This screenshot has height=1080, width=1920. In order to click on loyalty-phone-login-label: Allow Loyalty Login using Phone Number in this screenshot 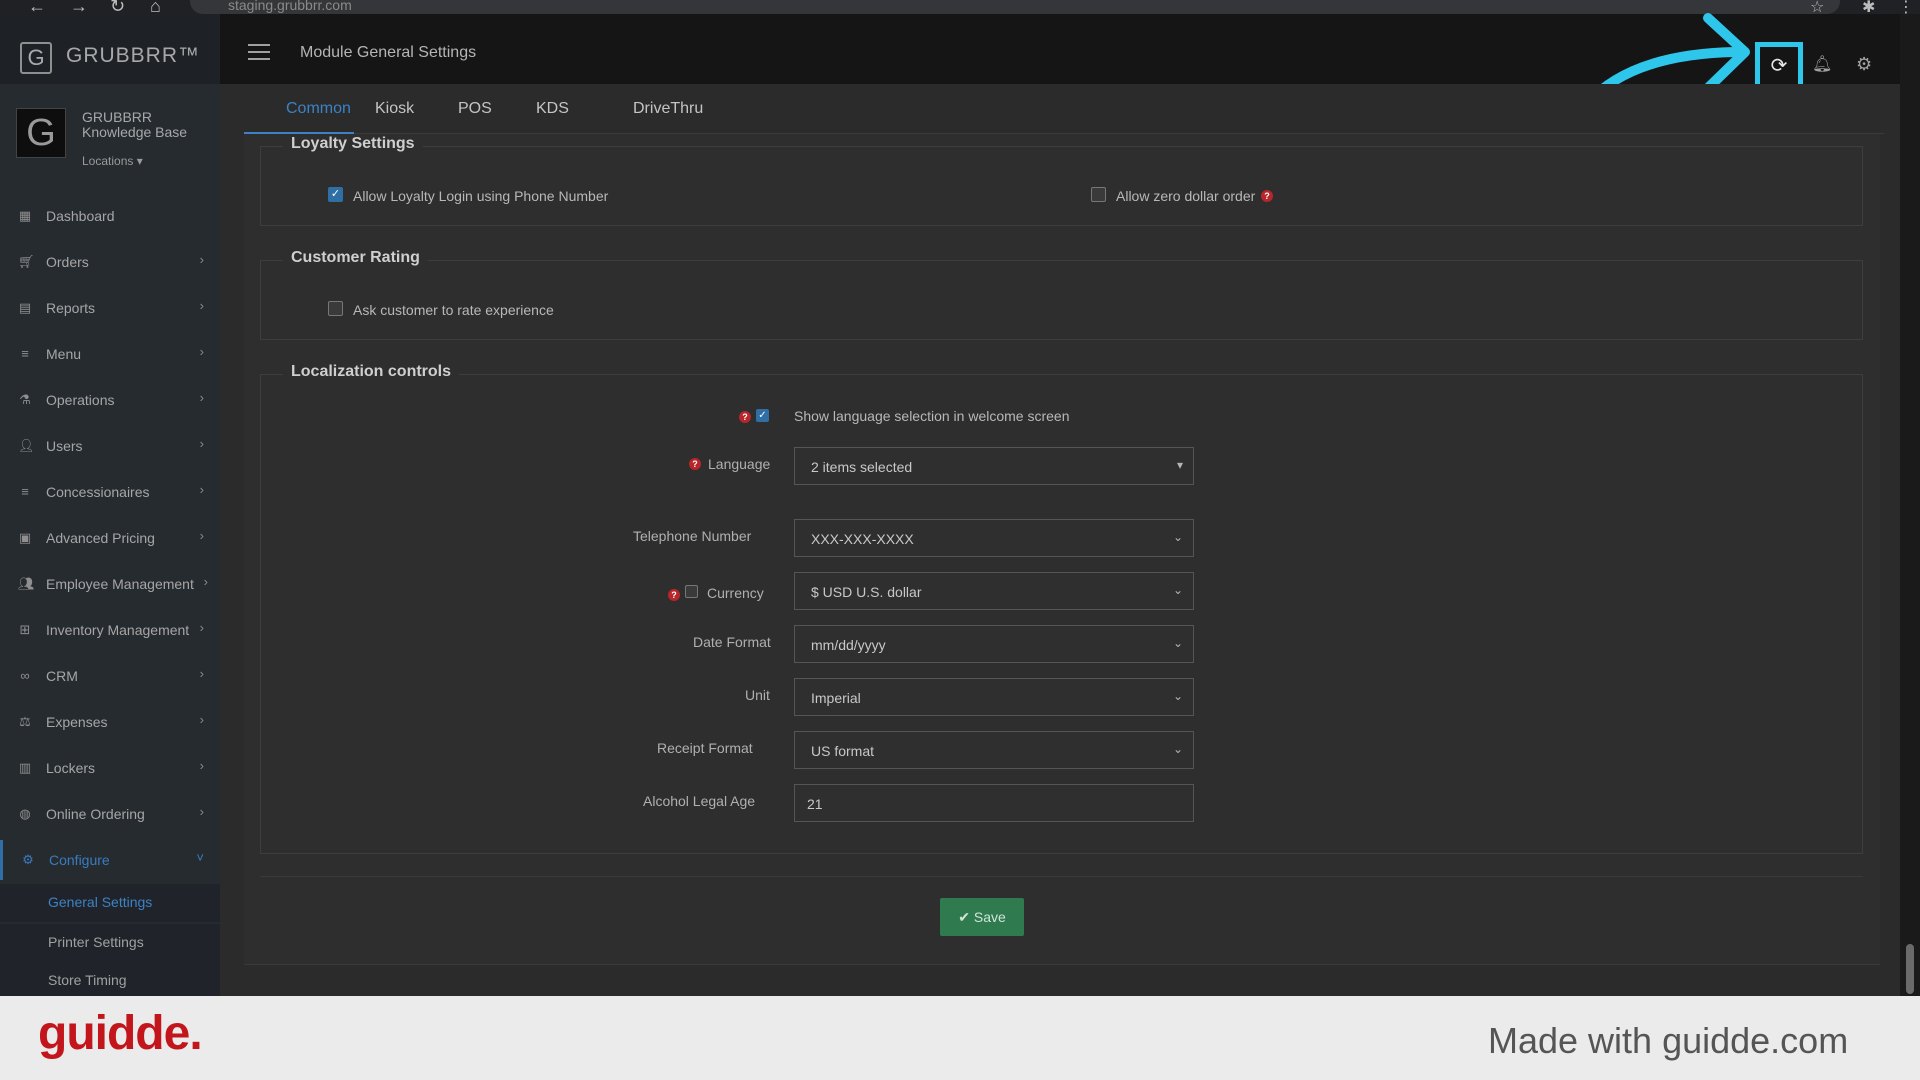, I will do `click(481, 196)`.